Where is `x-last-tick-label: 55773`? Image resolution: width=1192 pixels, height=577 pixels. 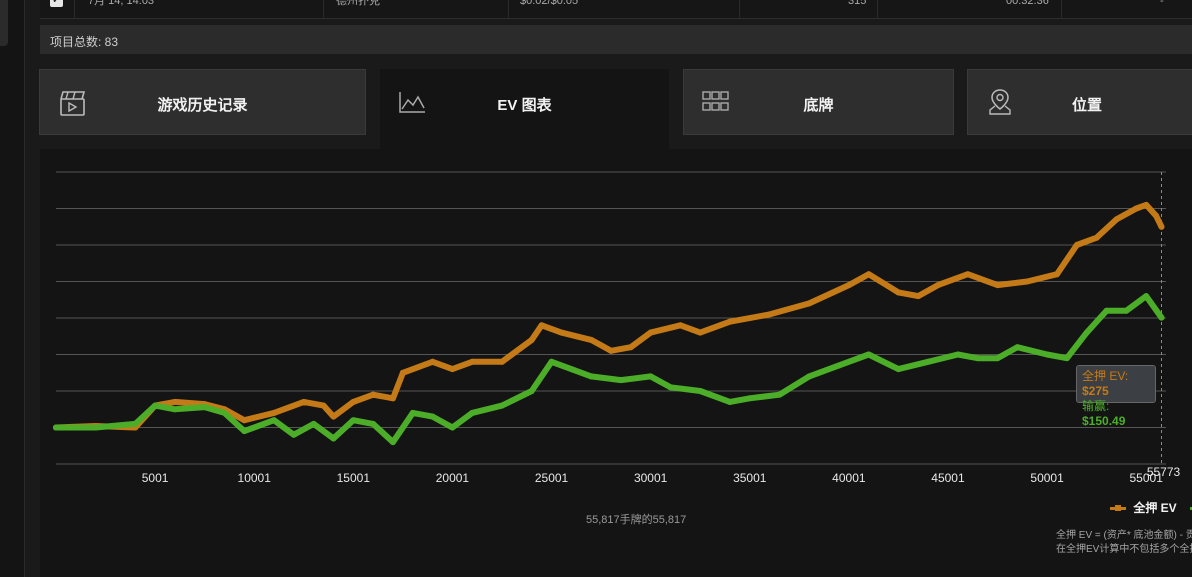
x-last-tick-label: 55773 is located at coordinates (1164, 472).